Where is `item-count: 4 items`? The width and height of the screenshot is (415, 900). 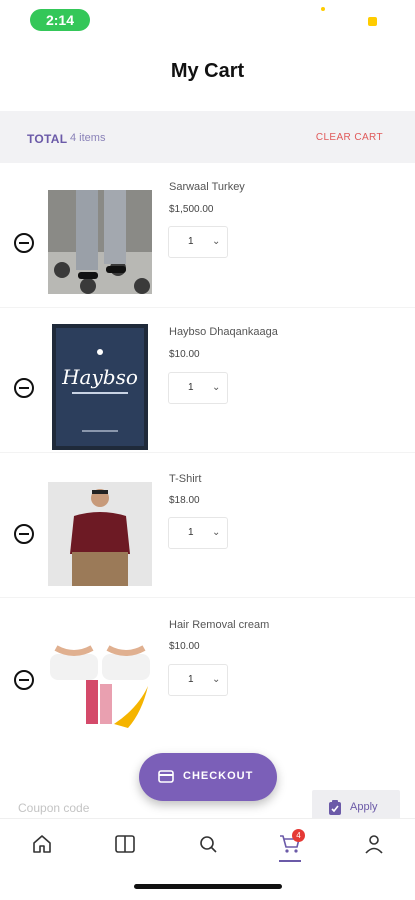
item-count: 4 items is located at coordinates (88, 138).